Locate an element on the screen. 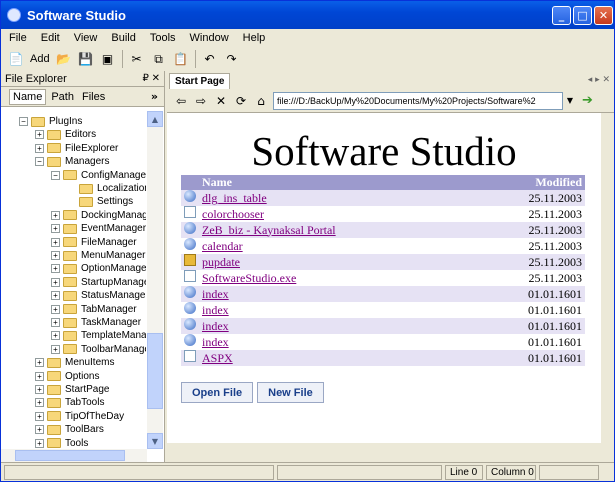 The width and height of the screenshot is (615, 482). tree-item: + MenuManager is located at coordinates (98, 255).